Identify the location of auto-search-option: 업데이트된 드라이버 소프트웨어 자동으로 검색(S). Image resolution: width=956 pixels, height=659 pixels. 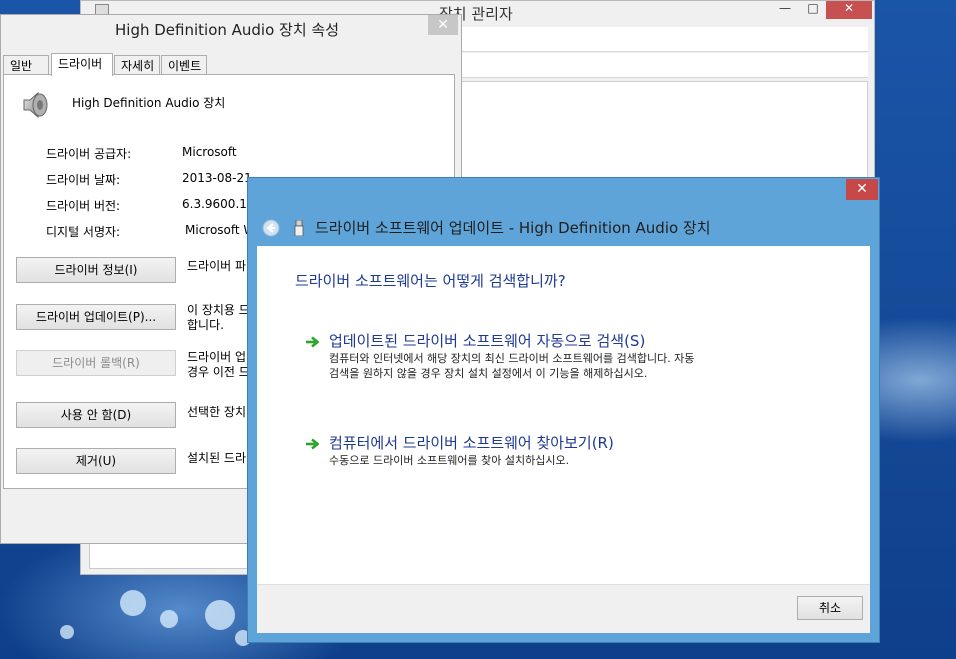
(487, 340).